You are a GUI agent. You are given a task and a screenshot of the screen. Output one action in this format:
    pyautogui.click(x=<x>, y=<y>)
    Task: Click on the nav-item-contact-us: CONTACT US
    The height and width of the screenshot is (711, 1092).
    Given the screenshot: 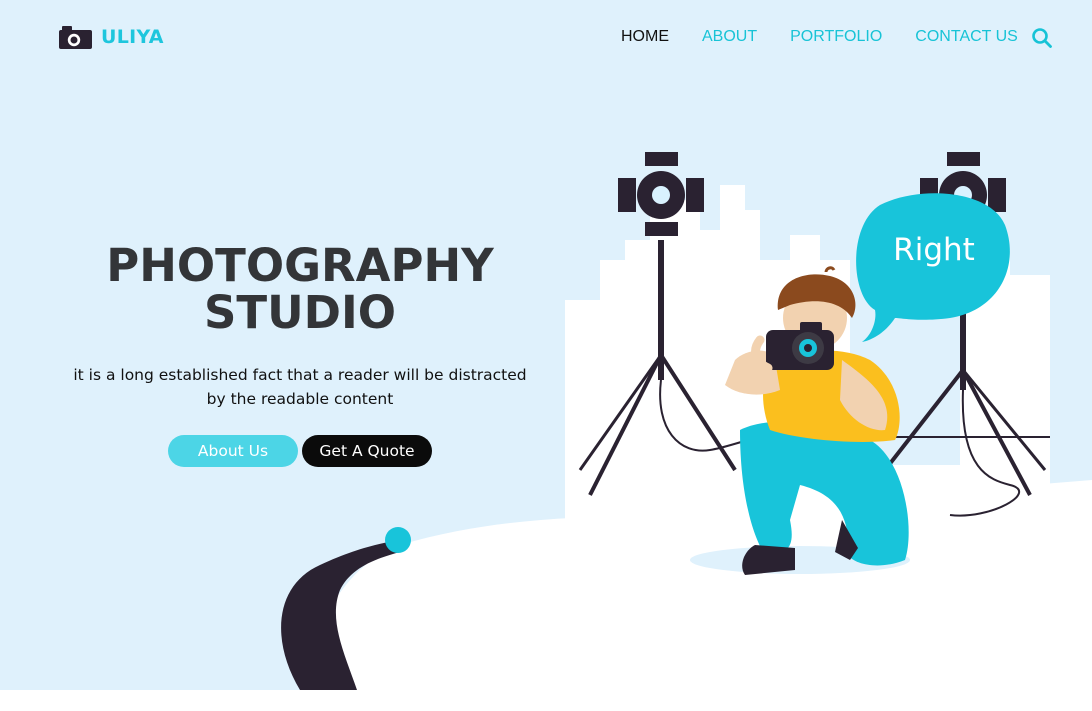 What is the action you would take?
    pyautogui.click(x=966, y=37)
    